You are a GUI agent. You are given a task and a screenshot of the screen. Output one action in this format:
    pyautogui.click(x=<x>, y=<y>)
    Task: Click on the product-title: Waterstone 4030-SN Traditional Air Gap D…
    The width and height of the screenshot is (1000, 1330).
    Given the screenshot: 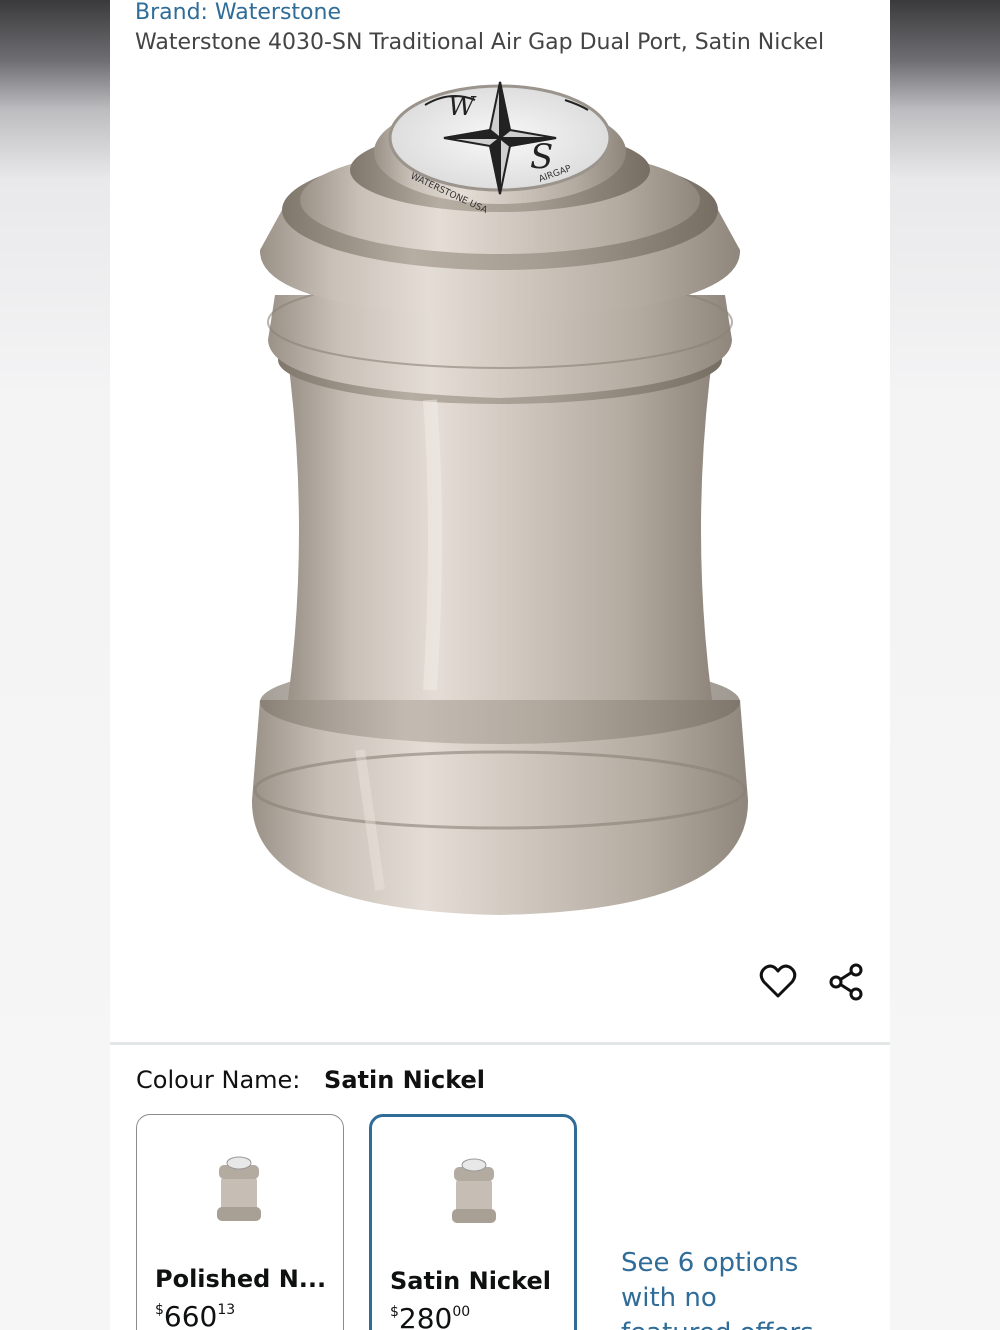 What is the action you would take?
    pyautogui.click(x=480, y=42)
    